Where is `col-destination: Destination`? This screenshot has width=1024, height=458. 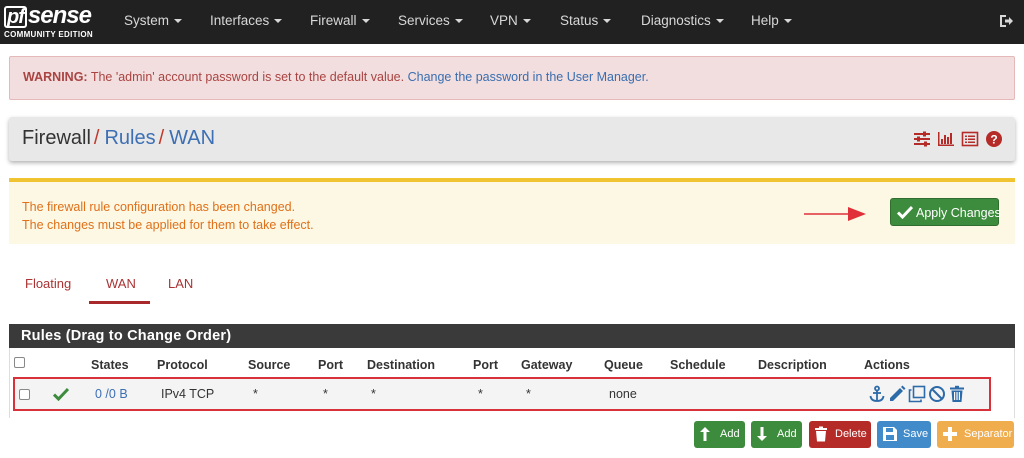 col-destination: Destination is located at coordinates (401, 365).